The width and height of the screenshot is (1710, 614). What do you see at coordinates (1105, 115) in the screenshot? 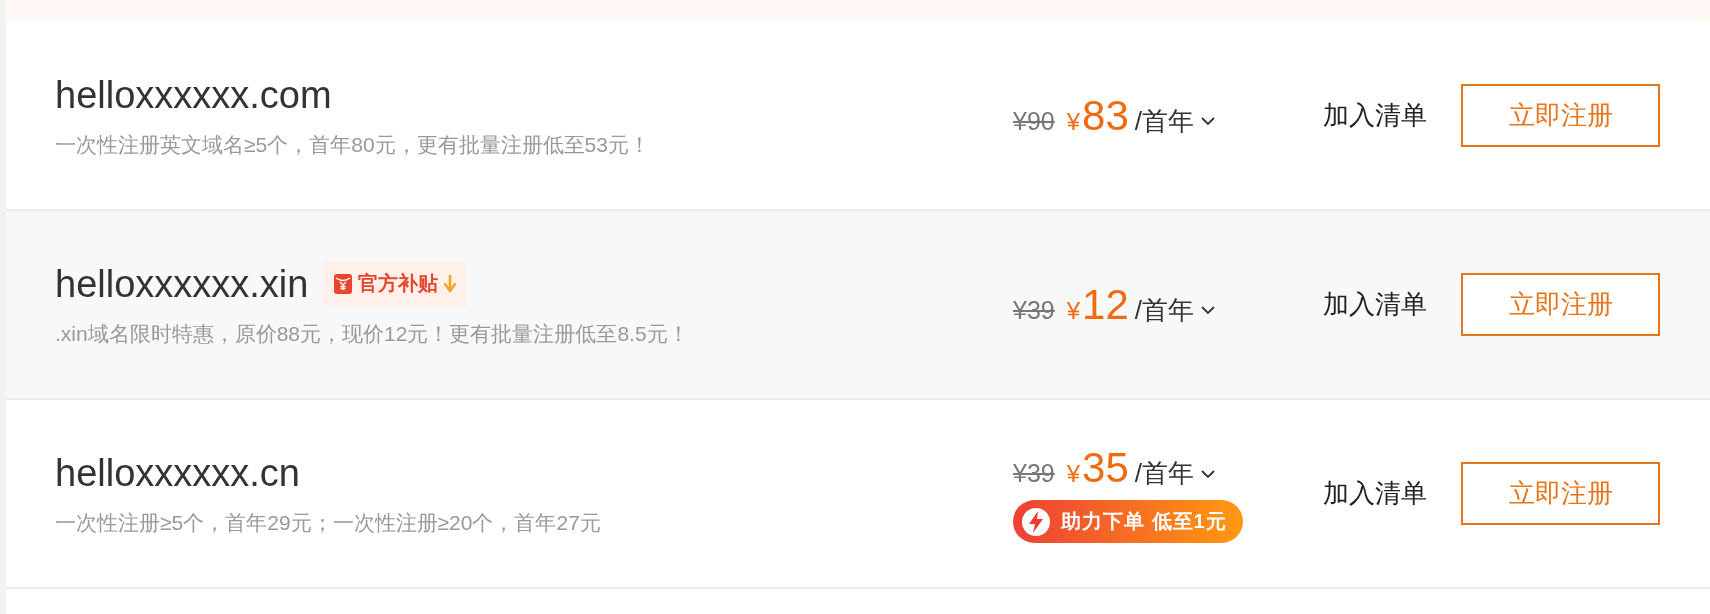
I see `price: 83` at bounding box center [1105, 115].